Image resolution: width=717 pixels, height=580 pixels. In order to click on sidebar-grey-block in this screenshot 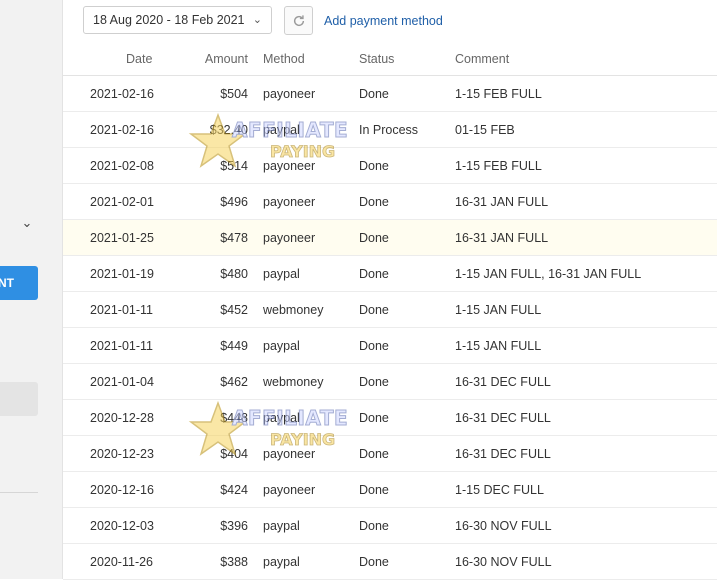, I will do `click(19, 399)`.